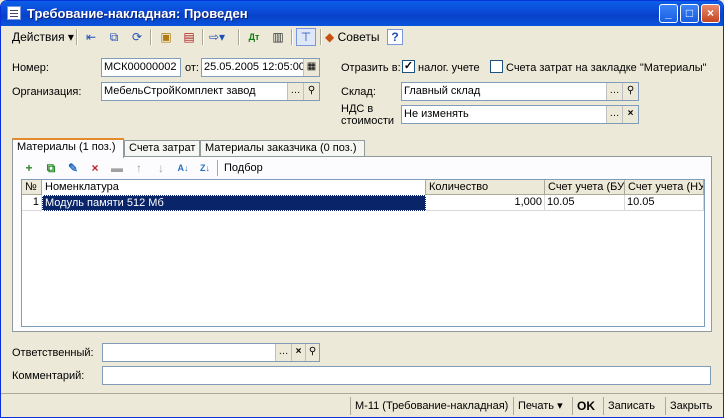 The width and height of the screenshot is (724, 418). Describe the element at coordinates (395, 37) in the screenshot. I see `help-button: ?` at that location.